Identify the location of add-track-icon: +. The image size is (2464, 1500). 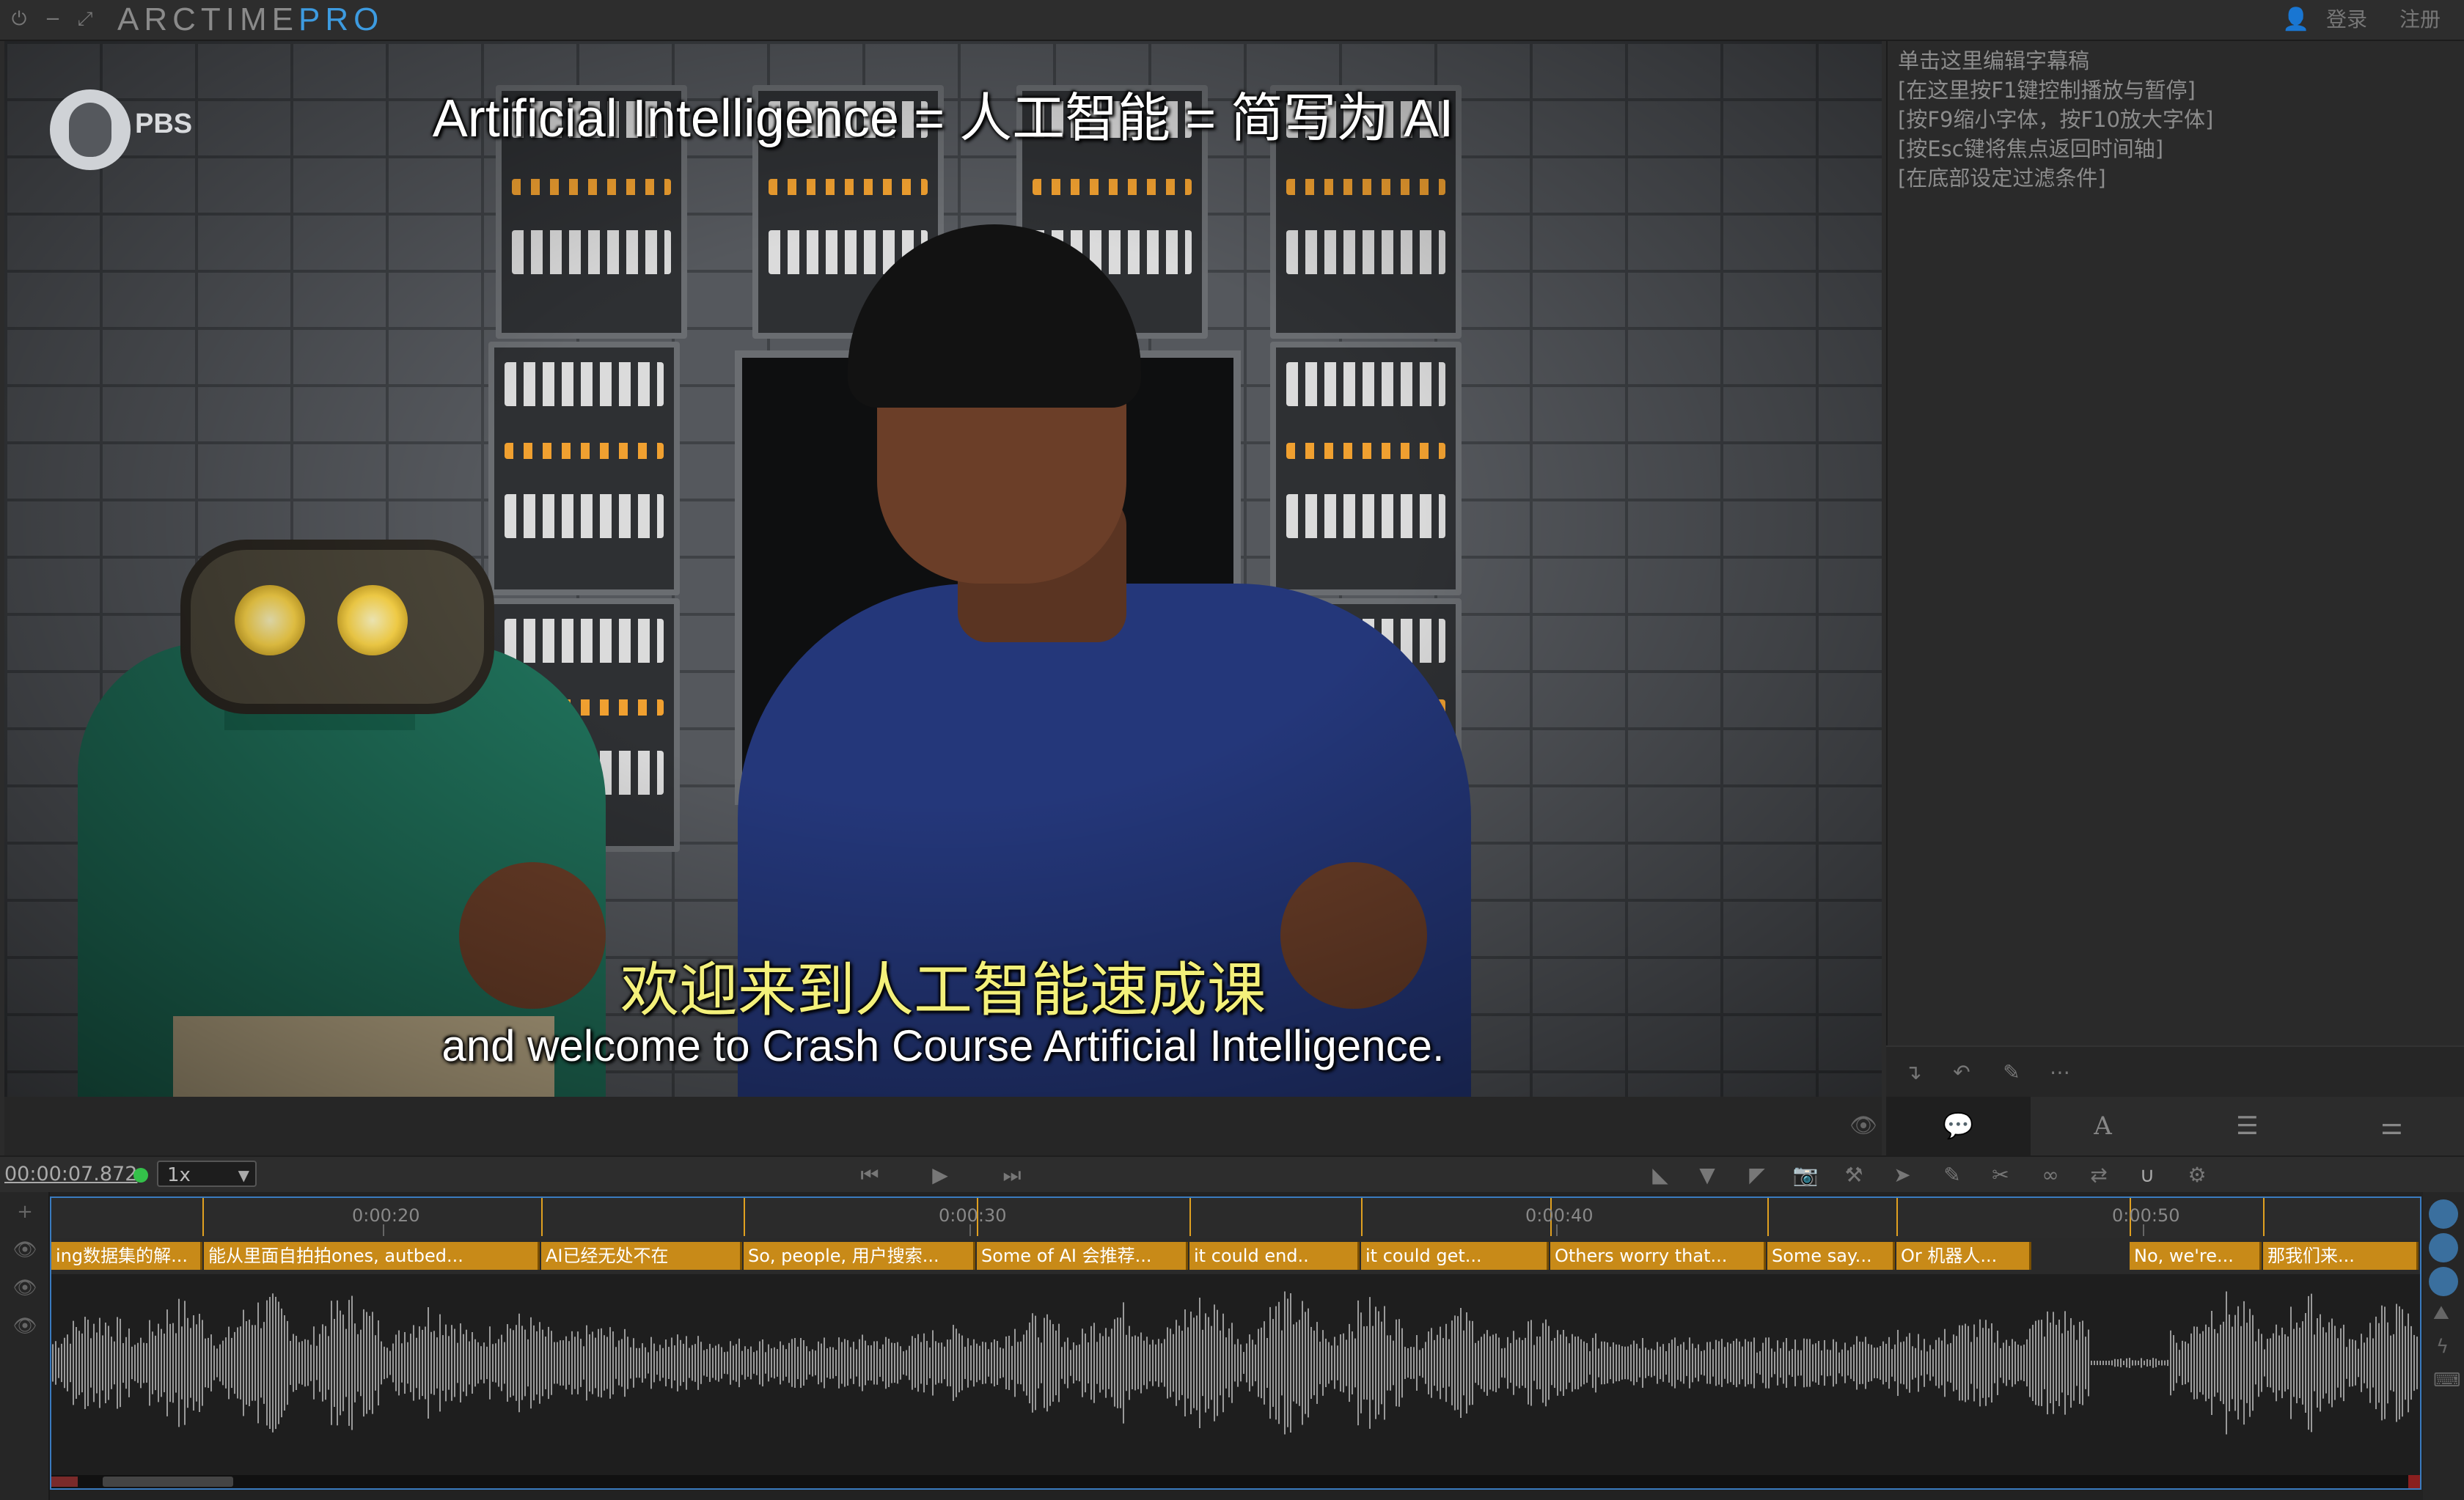
(25, 1212).